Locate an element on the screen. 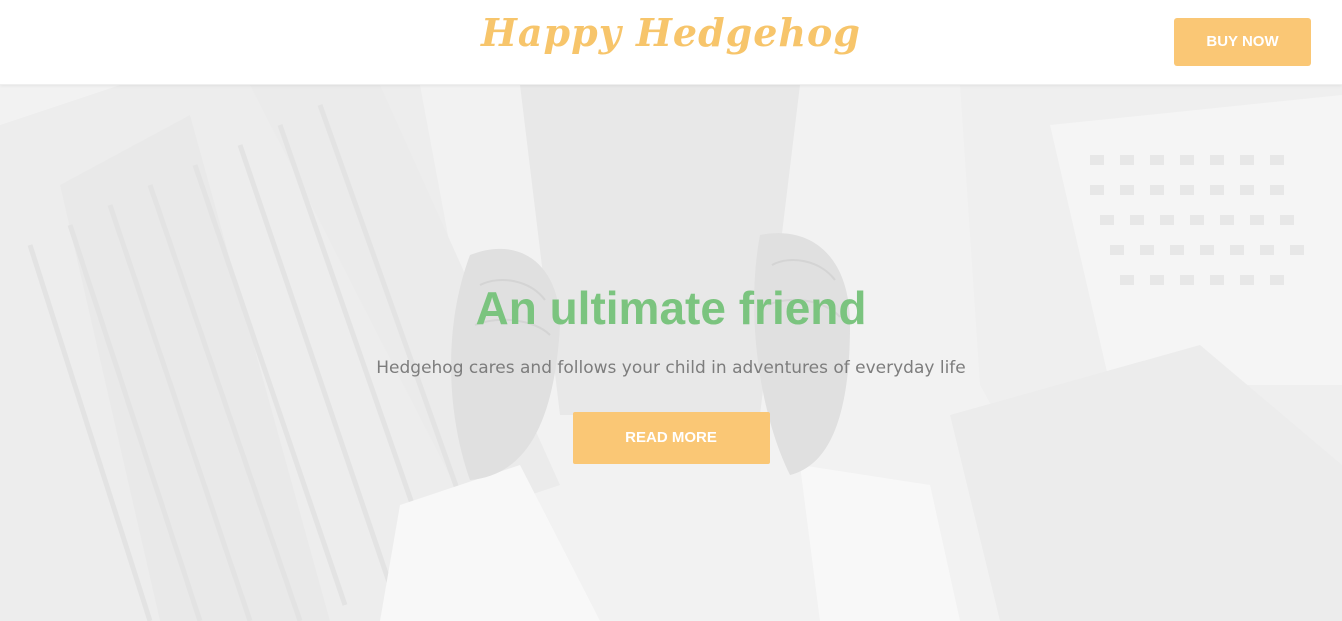 This screenshot has height=621, width=1342. site-logo: Happy Hedgehog is located at coordinates (671, 32).